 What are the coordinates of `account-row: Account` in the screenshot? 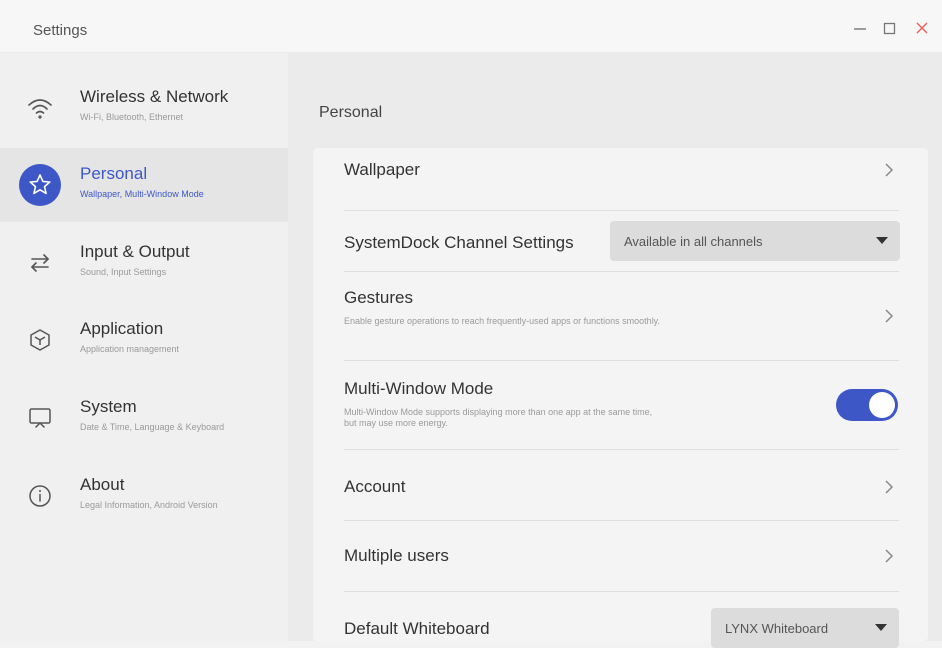 It's located at (620, 485).